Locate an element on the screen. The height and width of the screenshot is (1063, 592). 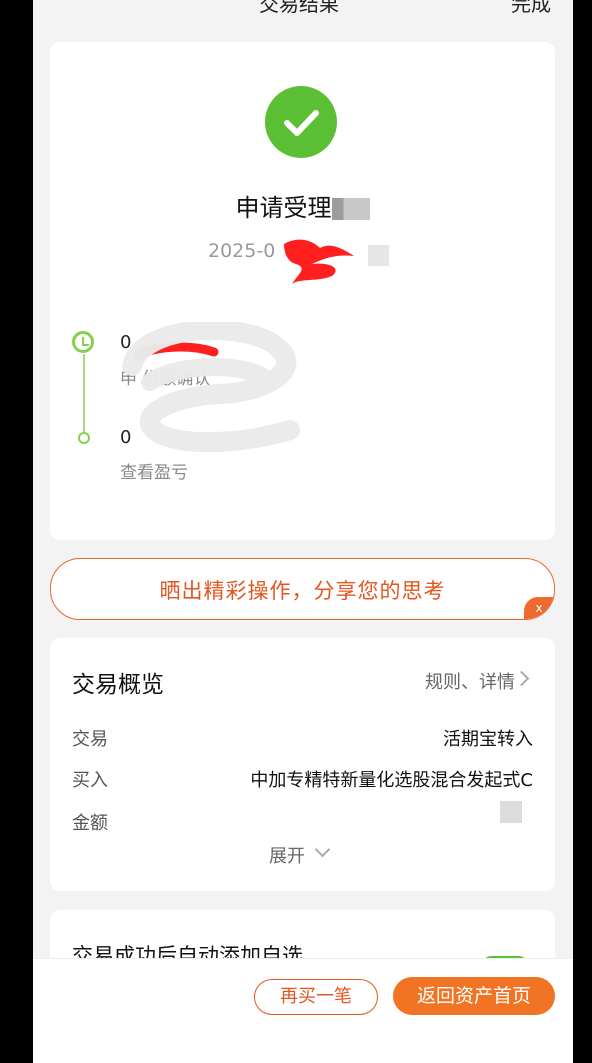
timeline-line is located at coordinates (84, 394).